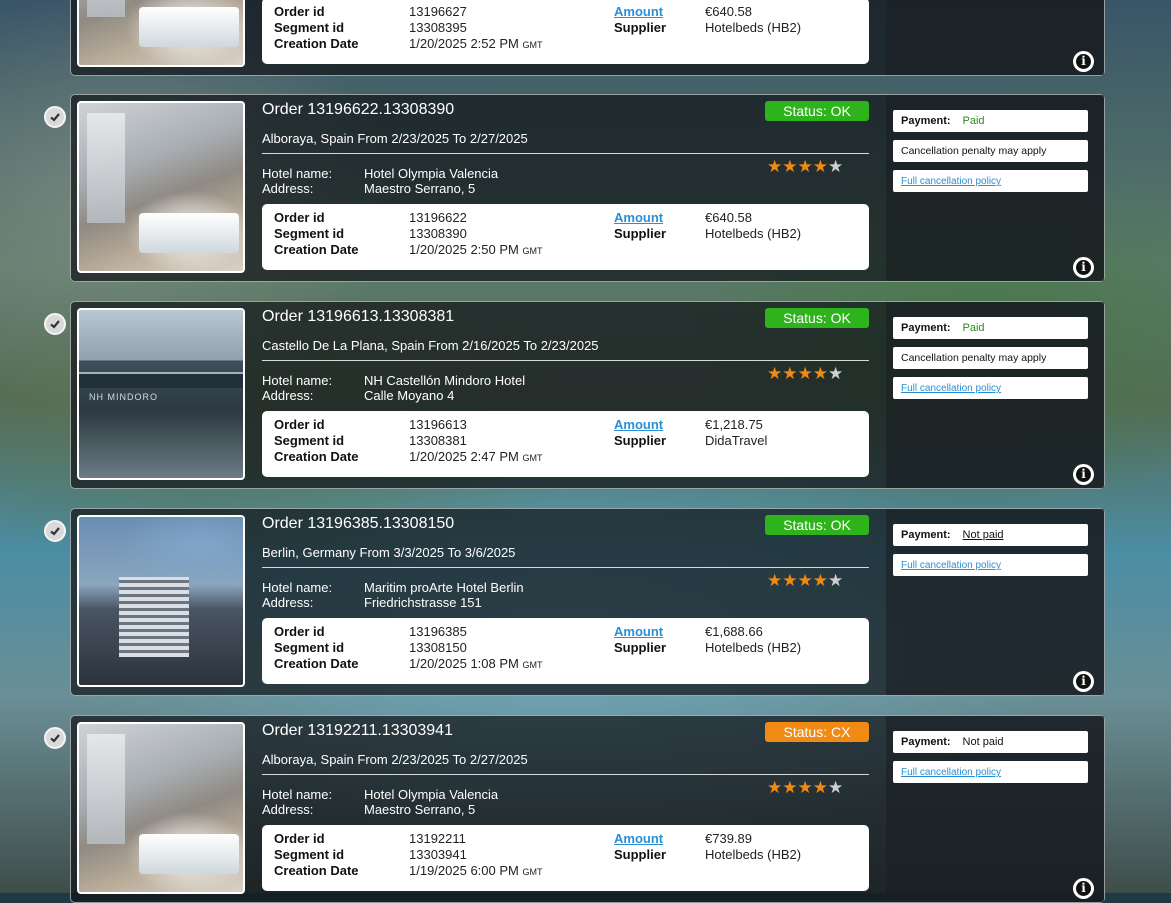 This screenshot has width=1171, height=903. Describe the element at coordinates (438, 424) in the screenshot. I see `order-id-value: 13196613` at that location.